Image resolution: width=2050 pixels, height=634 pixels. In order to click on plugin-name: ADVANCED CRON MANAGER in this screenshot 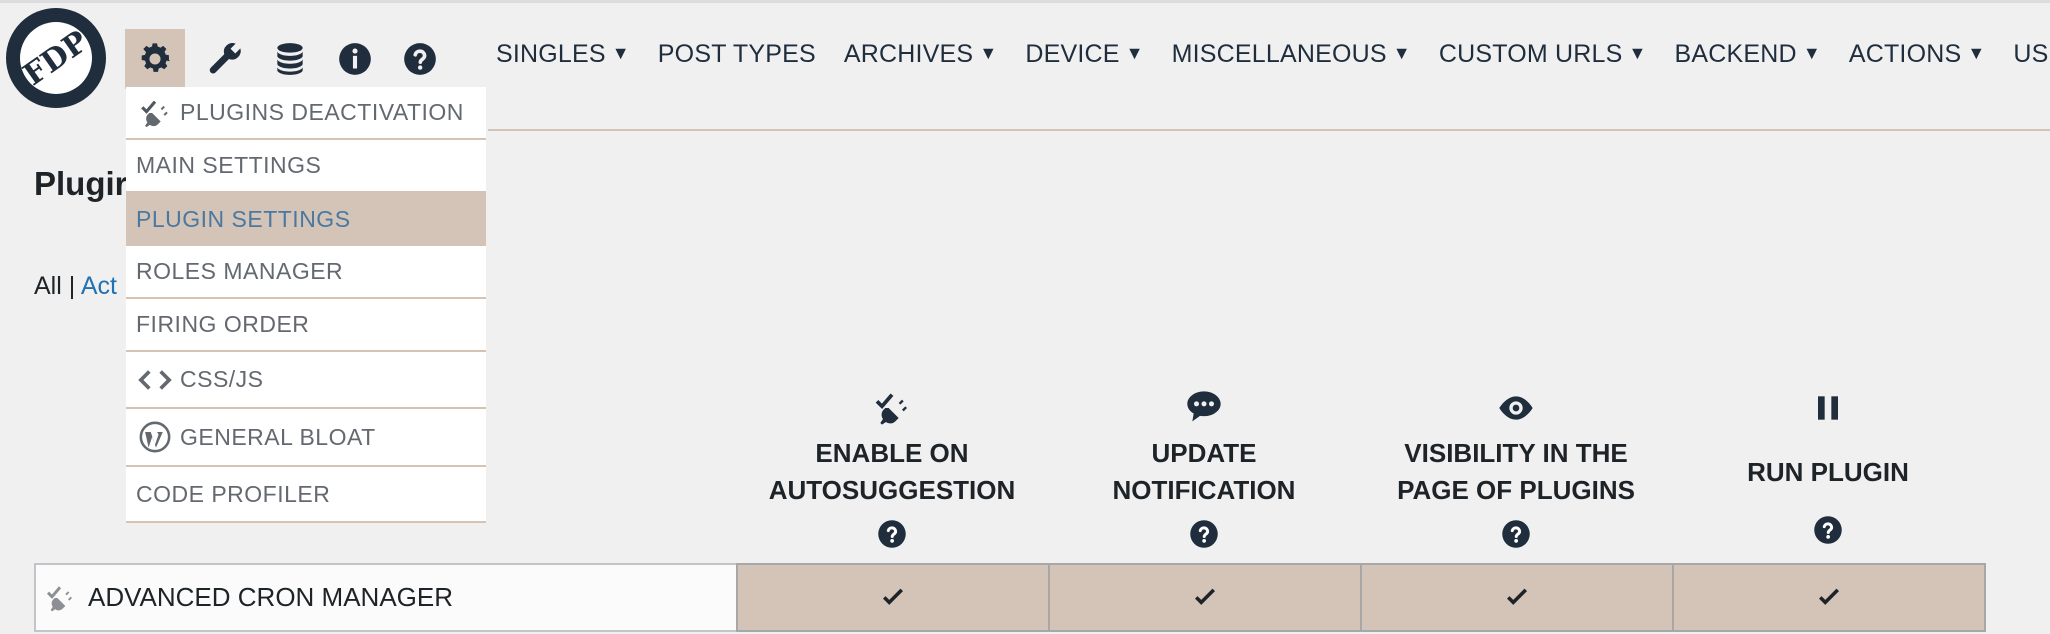, I will do `click(271, 597)`.